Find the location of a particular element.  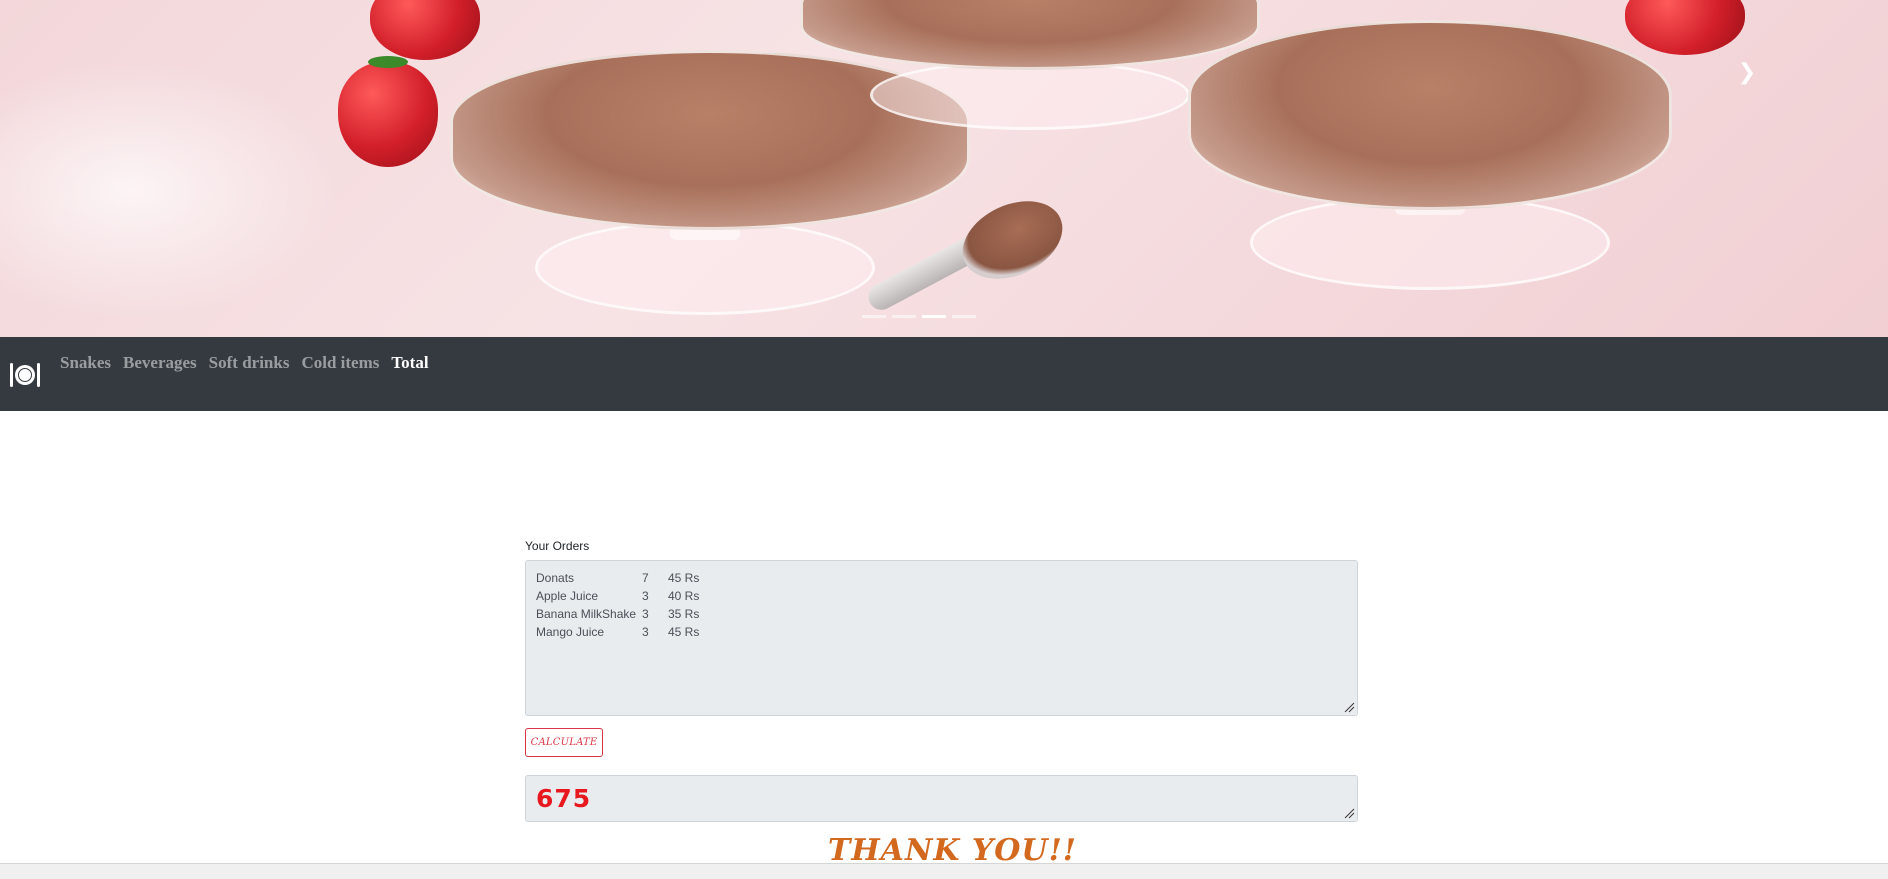

order-price: 35 Rs is located at coordinates (684, 614).